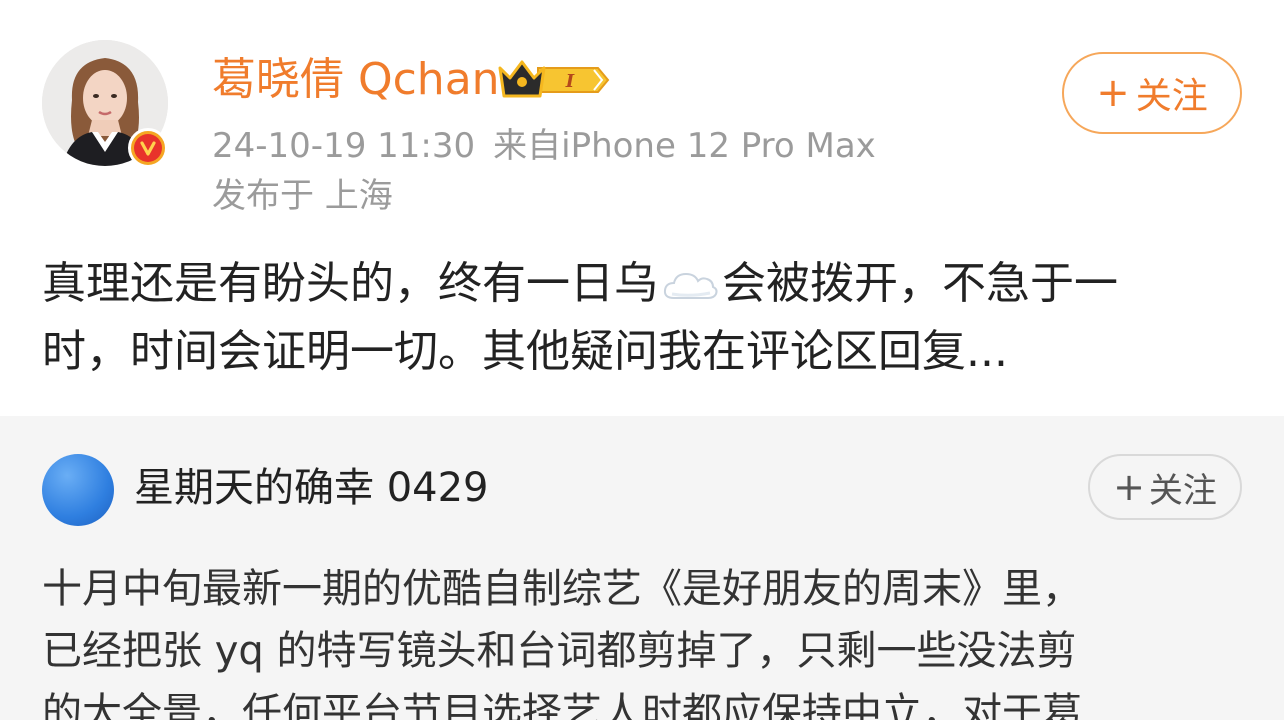  I want to click on post-text-segment: 会被拨开，不急于一, so click(920, 283).